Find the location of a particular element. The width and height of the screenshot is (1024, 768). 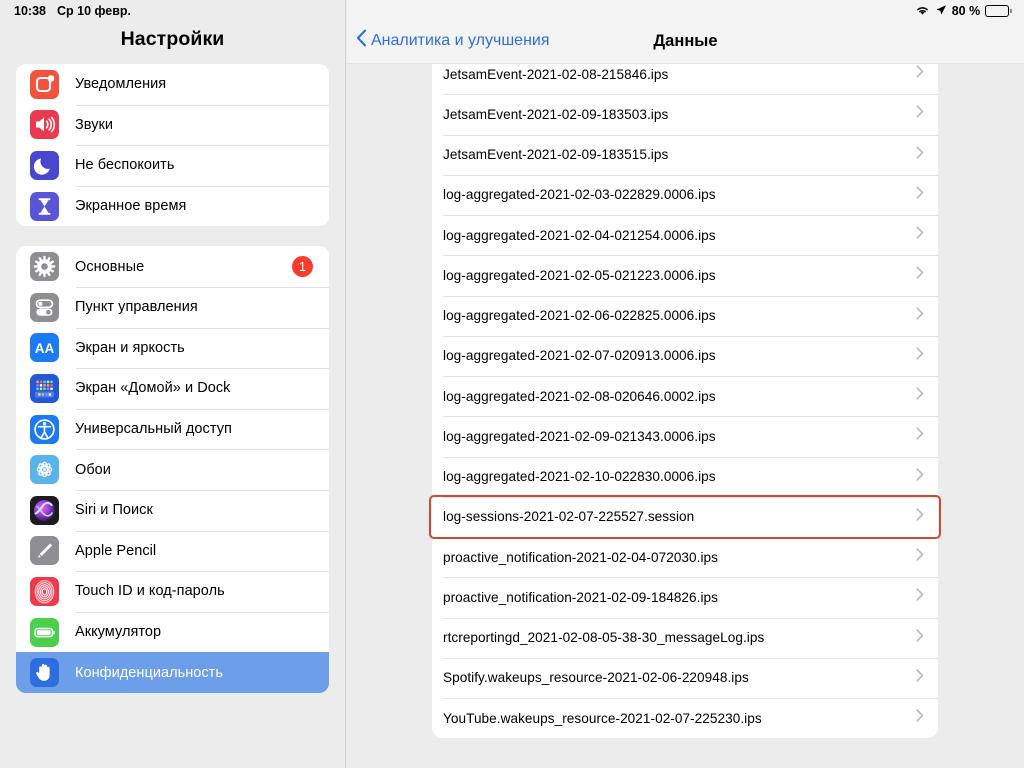

aa-text-icon: AA is located at coordinates (44, 348).